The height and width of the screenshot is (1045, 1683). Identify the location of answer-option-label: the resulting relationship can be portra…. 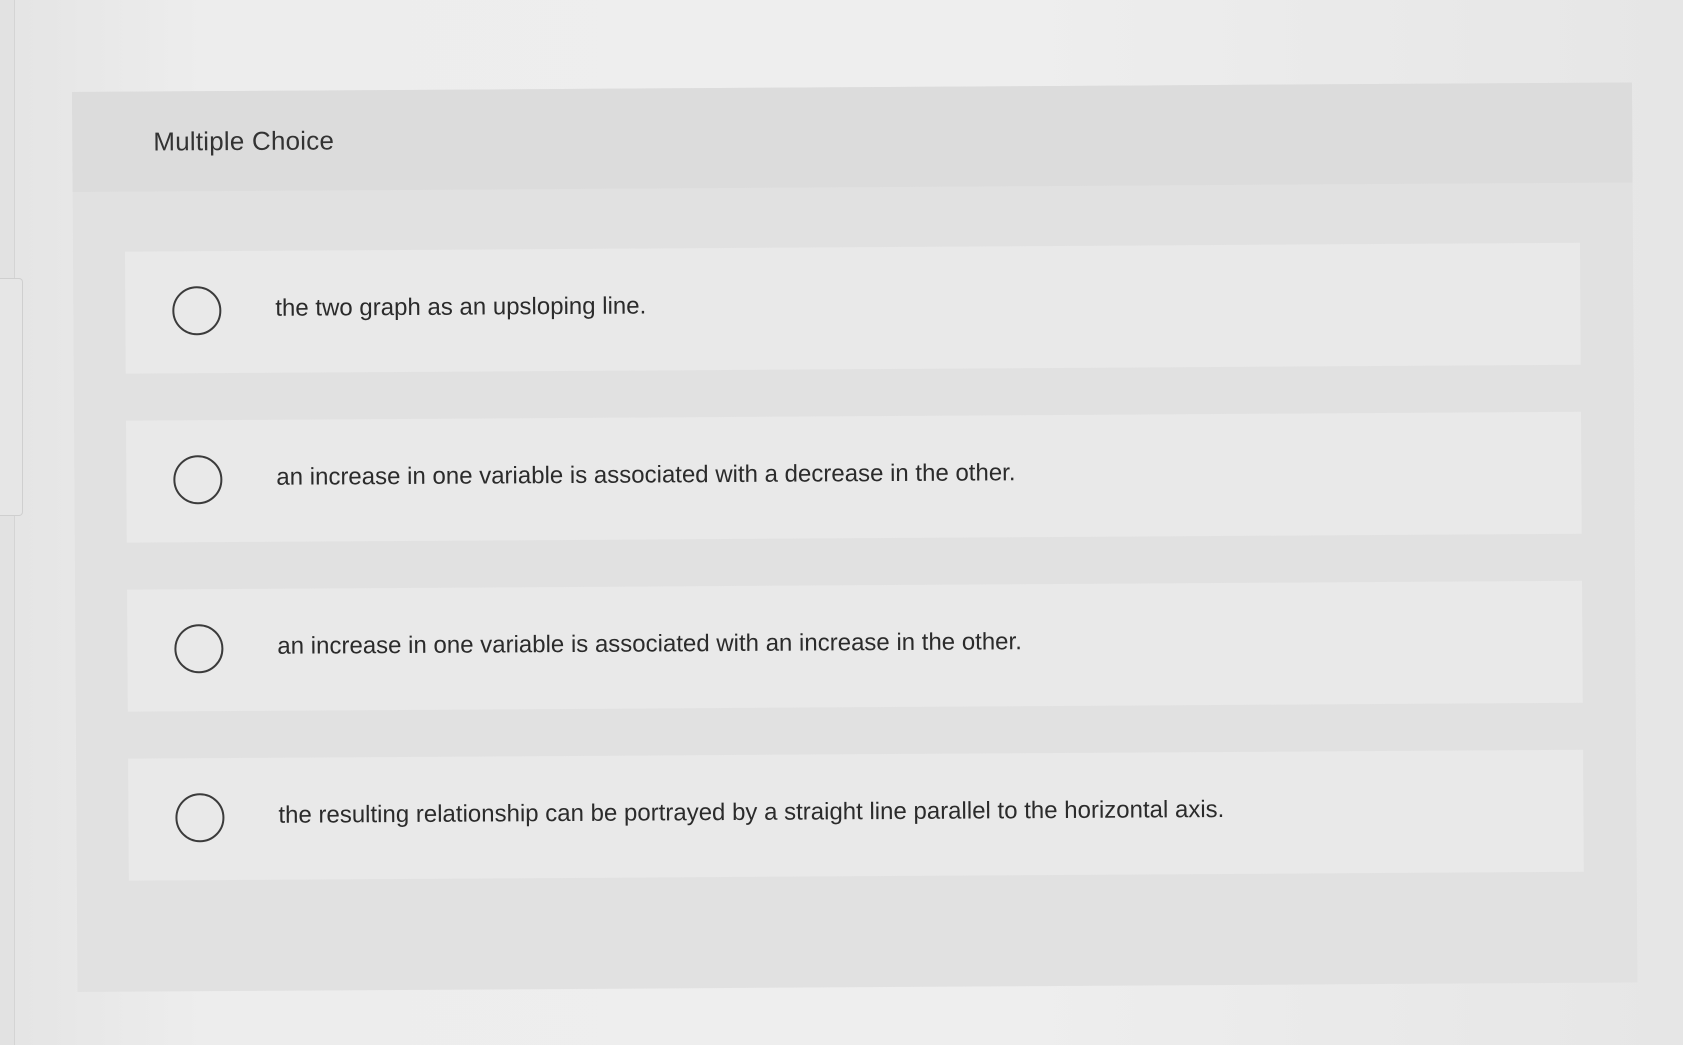
(751, 813).